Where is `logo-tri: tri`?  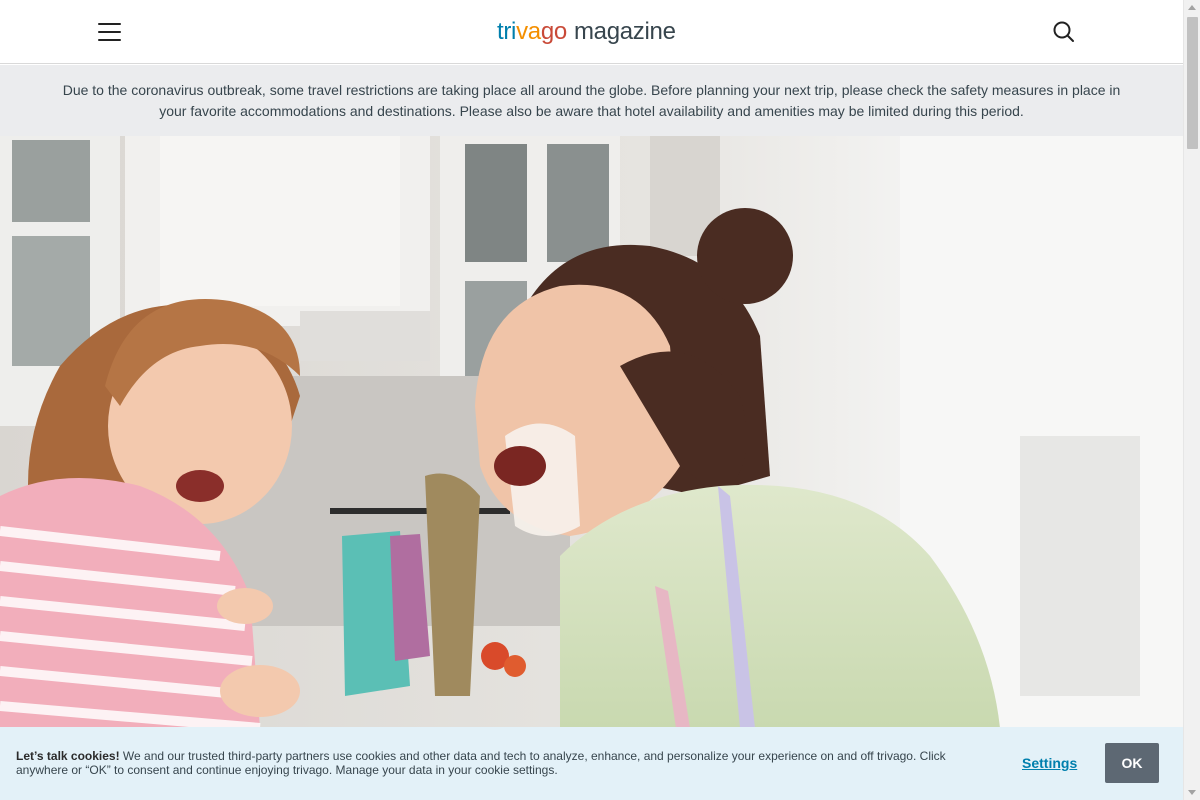 logo-tri: tri is located at coordinates (507, 31).